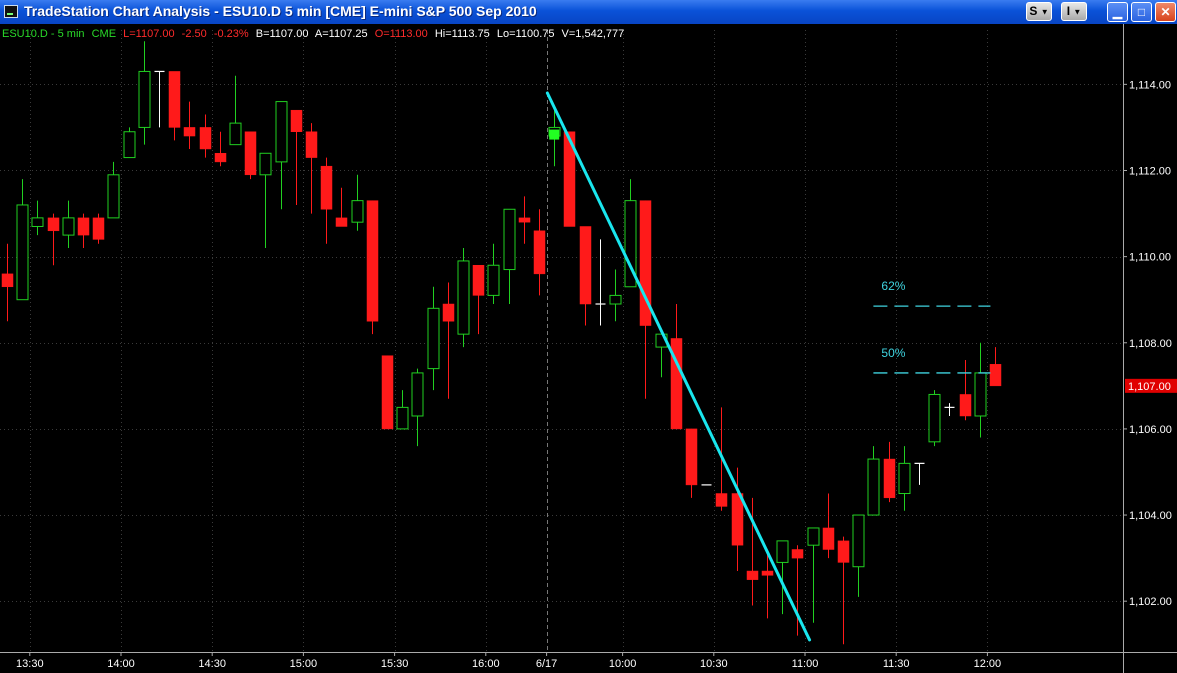  Describe the element at coordinates (893, 353) in the screenshot. I see `fib-level-label: 50%` at that location.